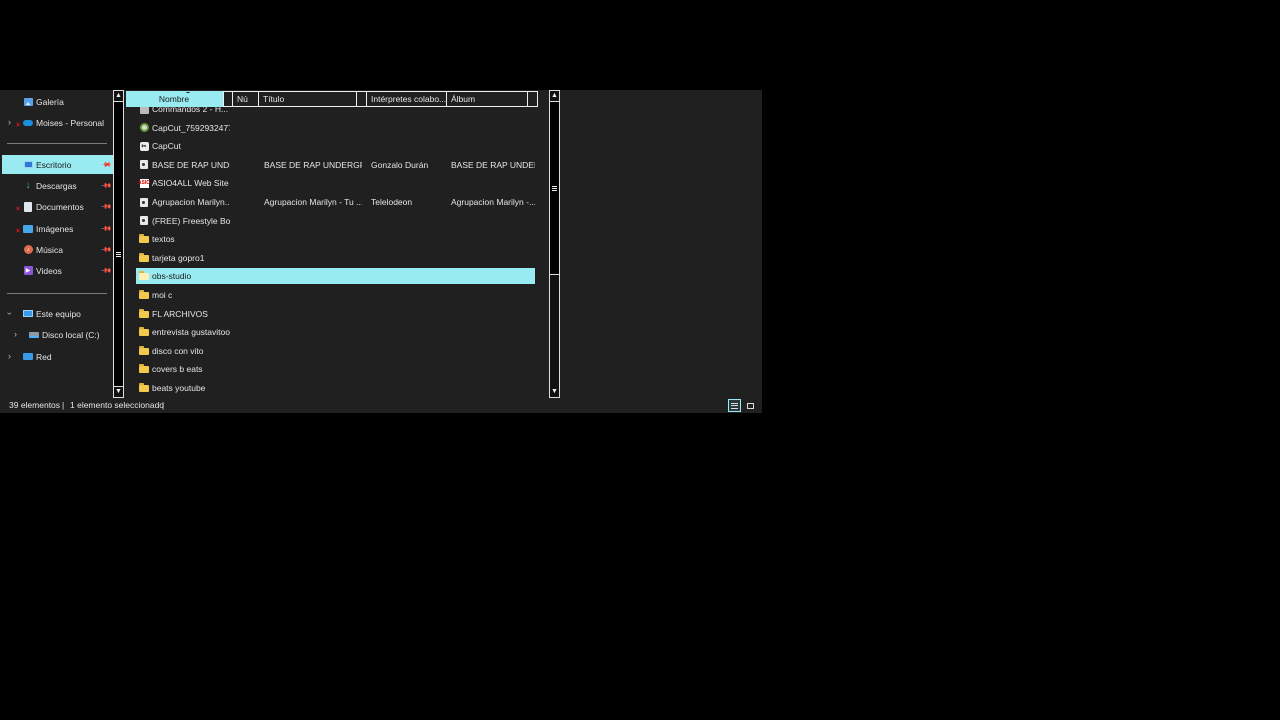  Describe the element at coordinates (335, 351) in the screenshot. I see `folder-row: disco con vito` at that location.